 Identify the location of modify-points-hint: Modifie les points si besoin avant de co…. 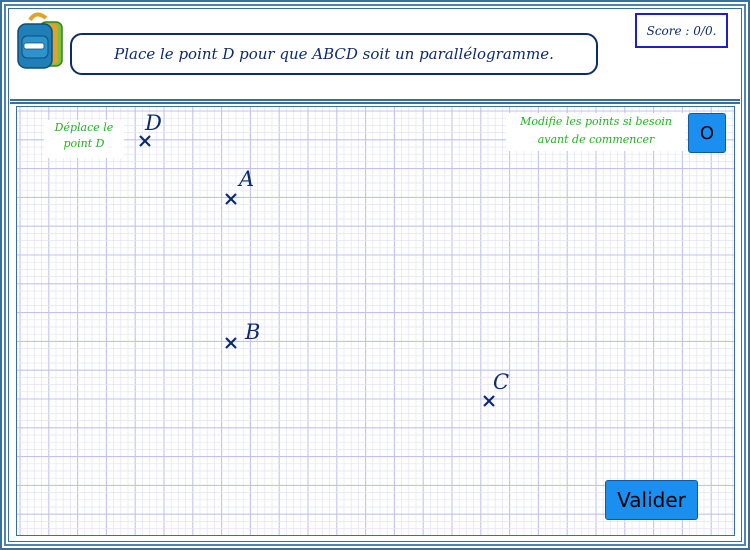
(596, 132).